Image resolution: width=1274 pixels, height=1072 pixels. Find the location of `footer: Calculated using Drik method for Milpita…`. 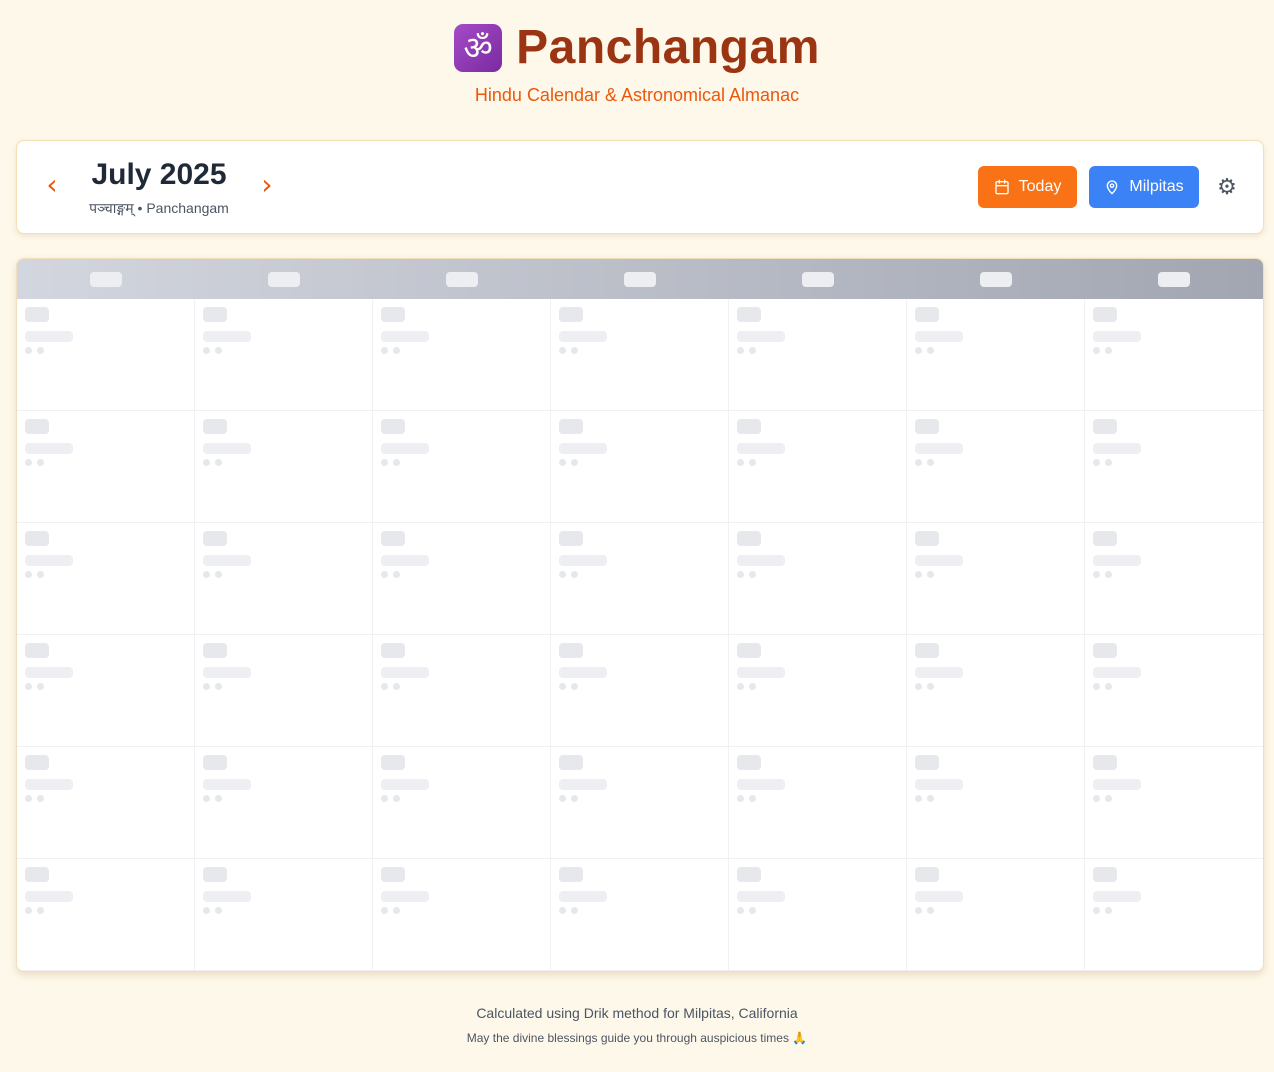

footer: Calculated using Drik method for Milpita… is located at coordinates (637, 1025).